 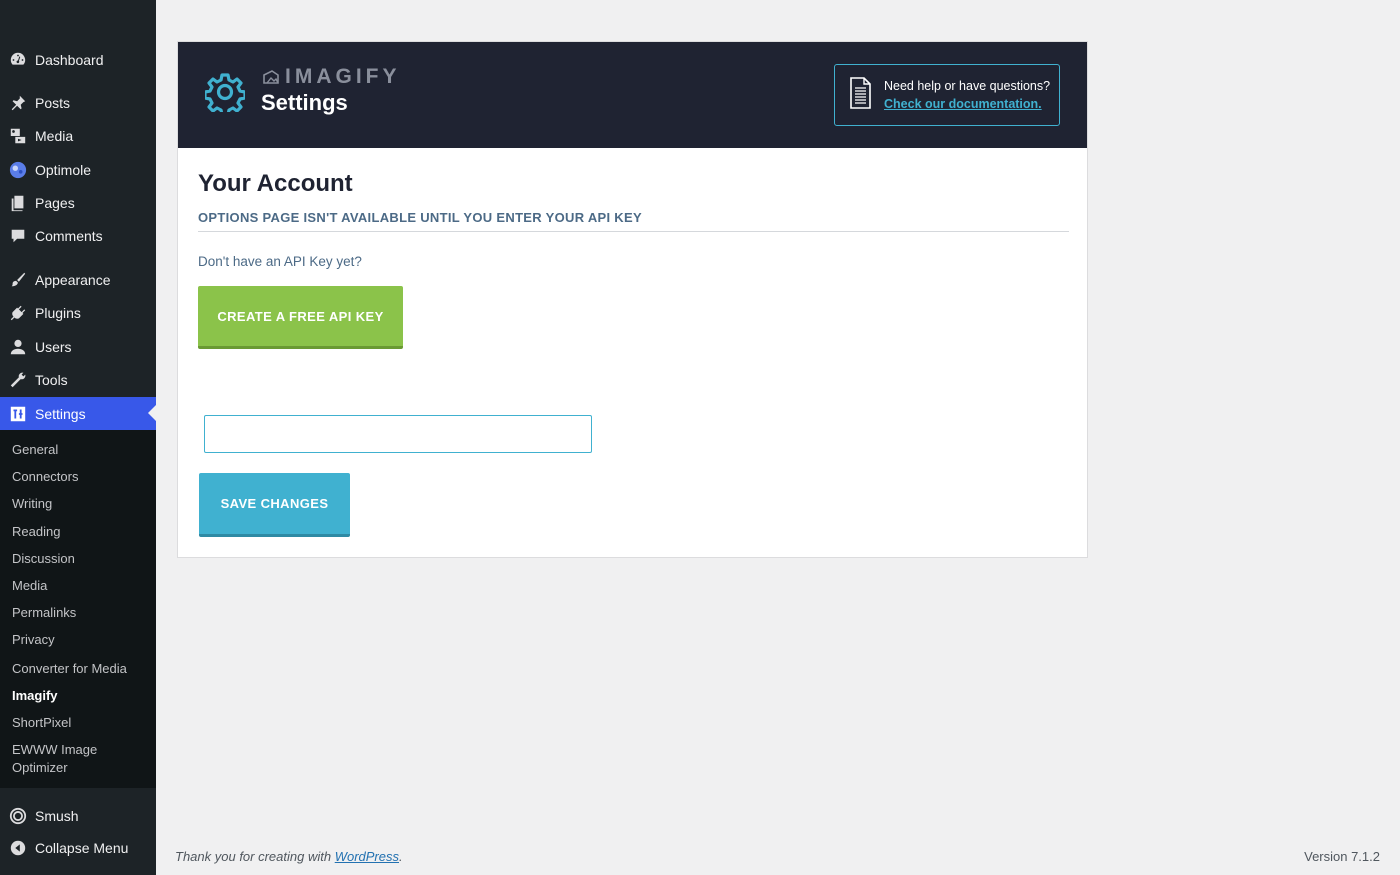 I want to click on submenu-reading: Reading, so click(x=82, y=532).